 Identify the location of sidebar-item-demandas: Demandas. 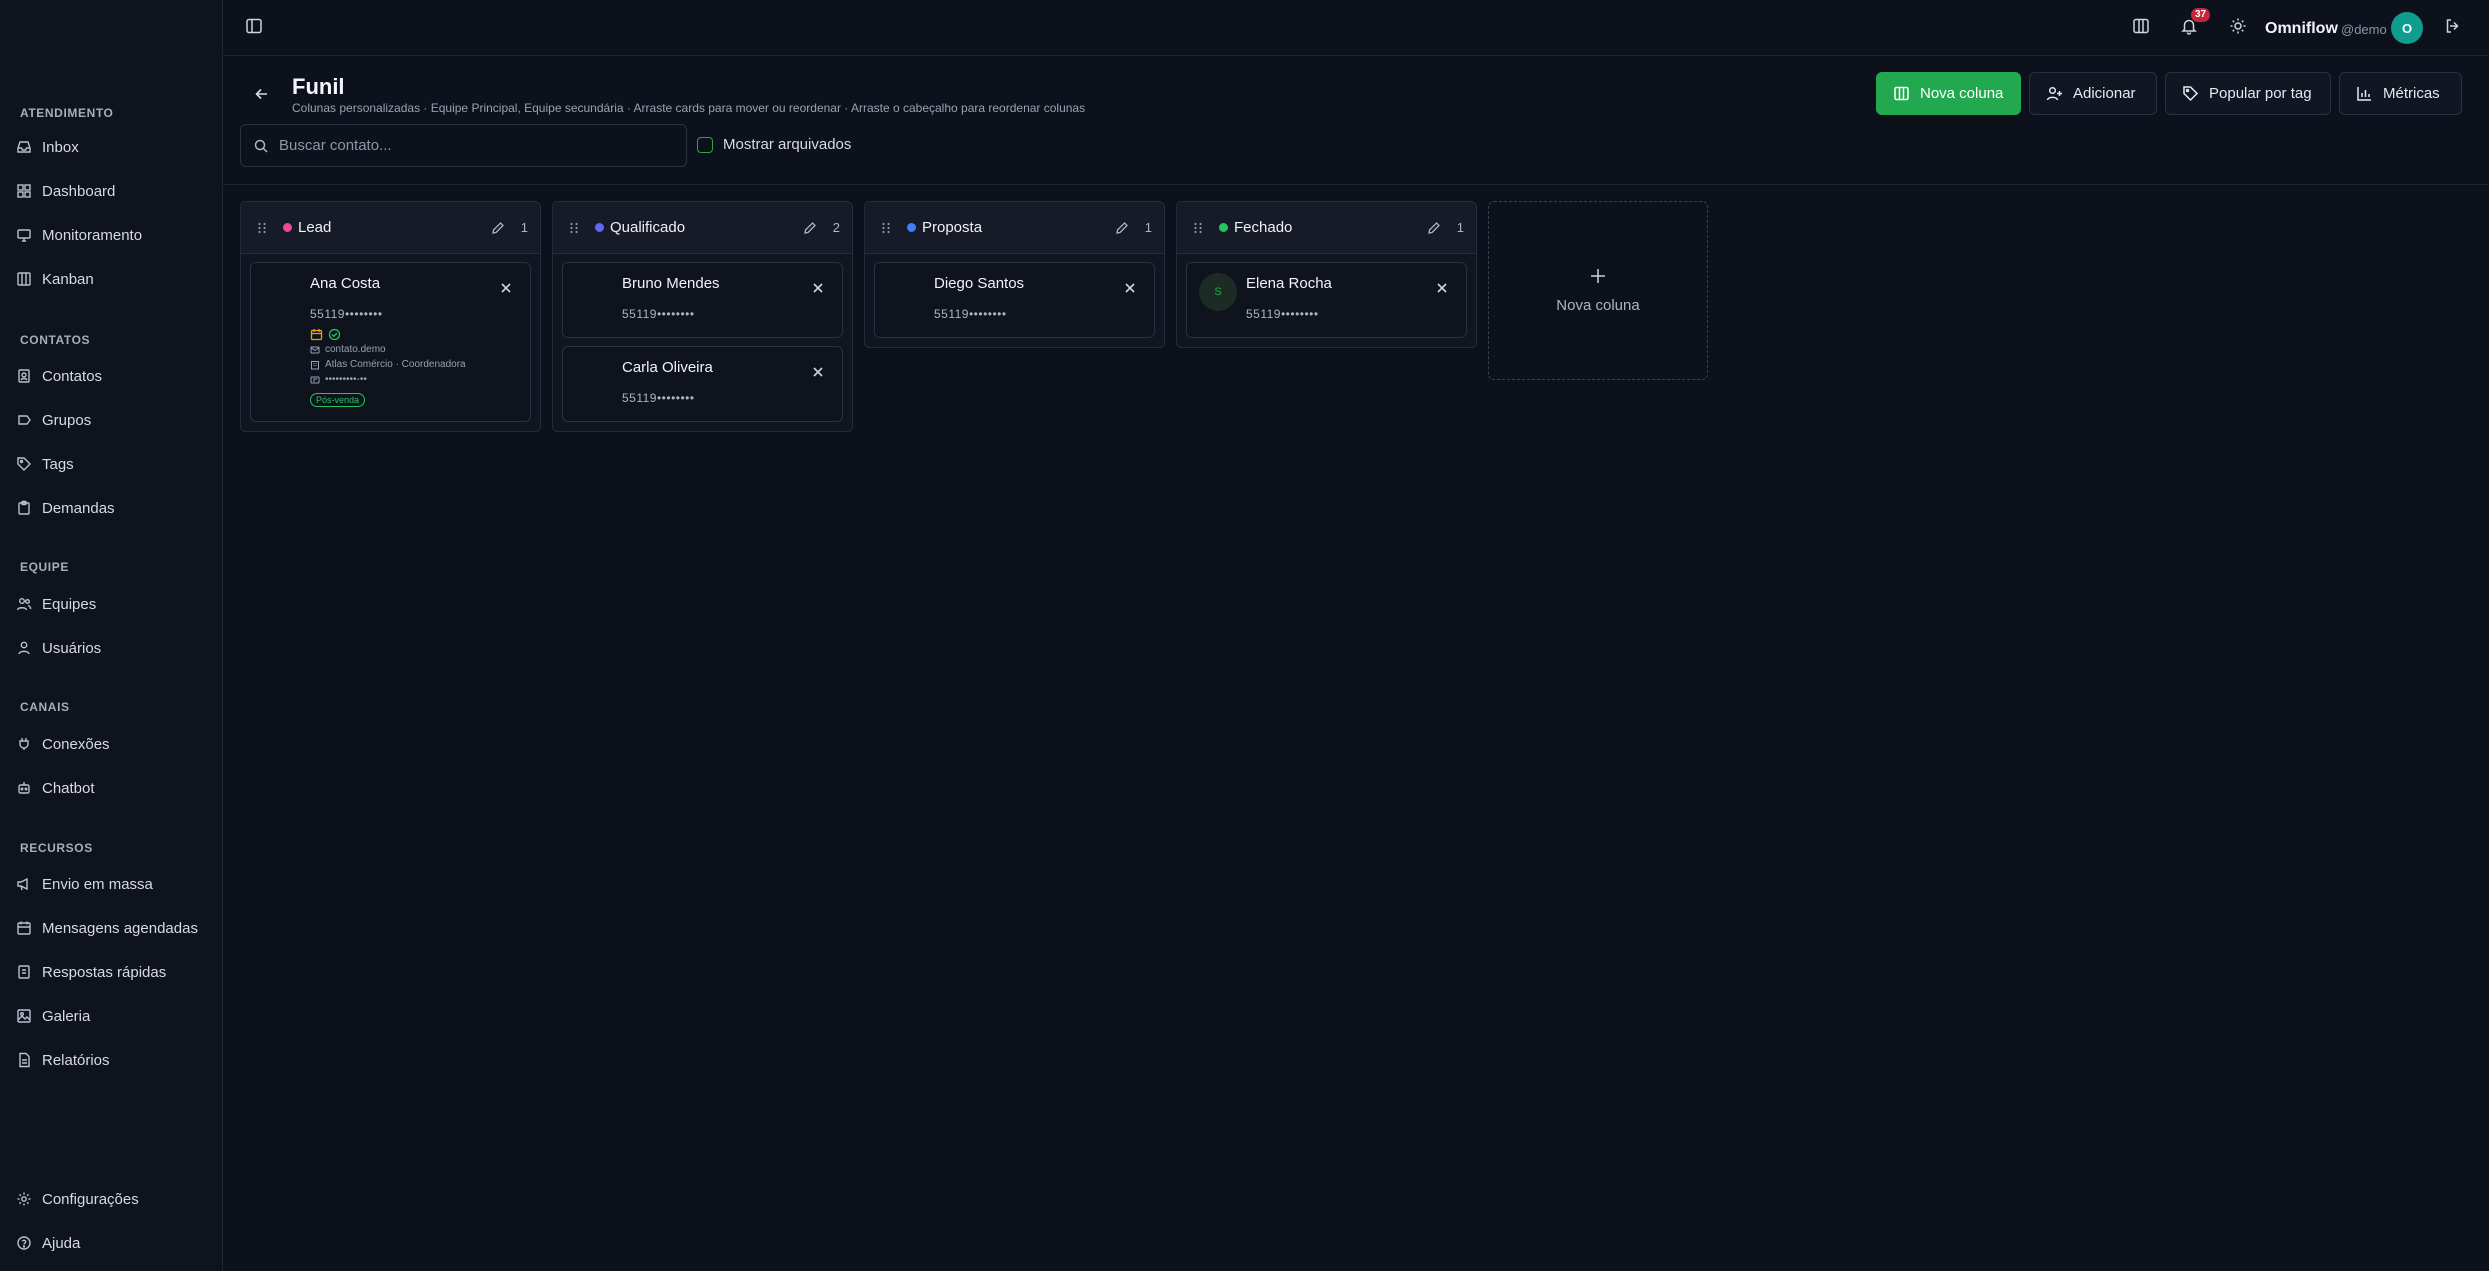
(112, 508).